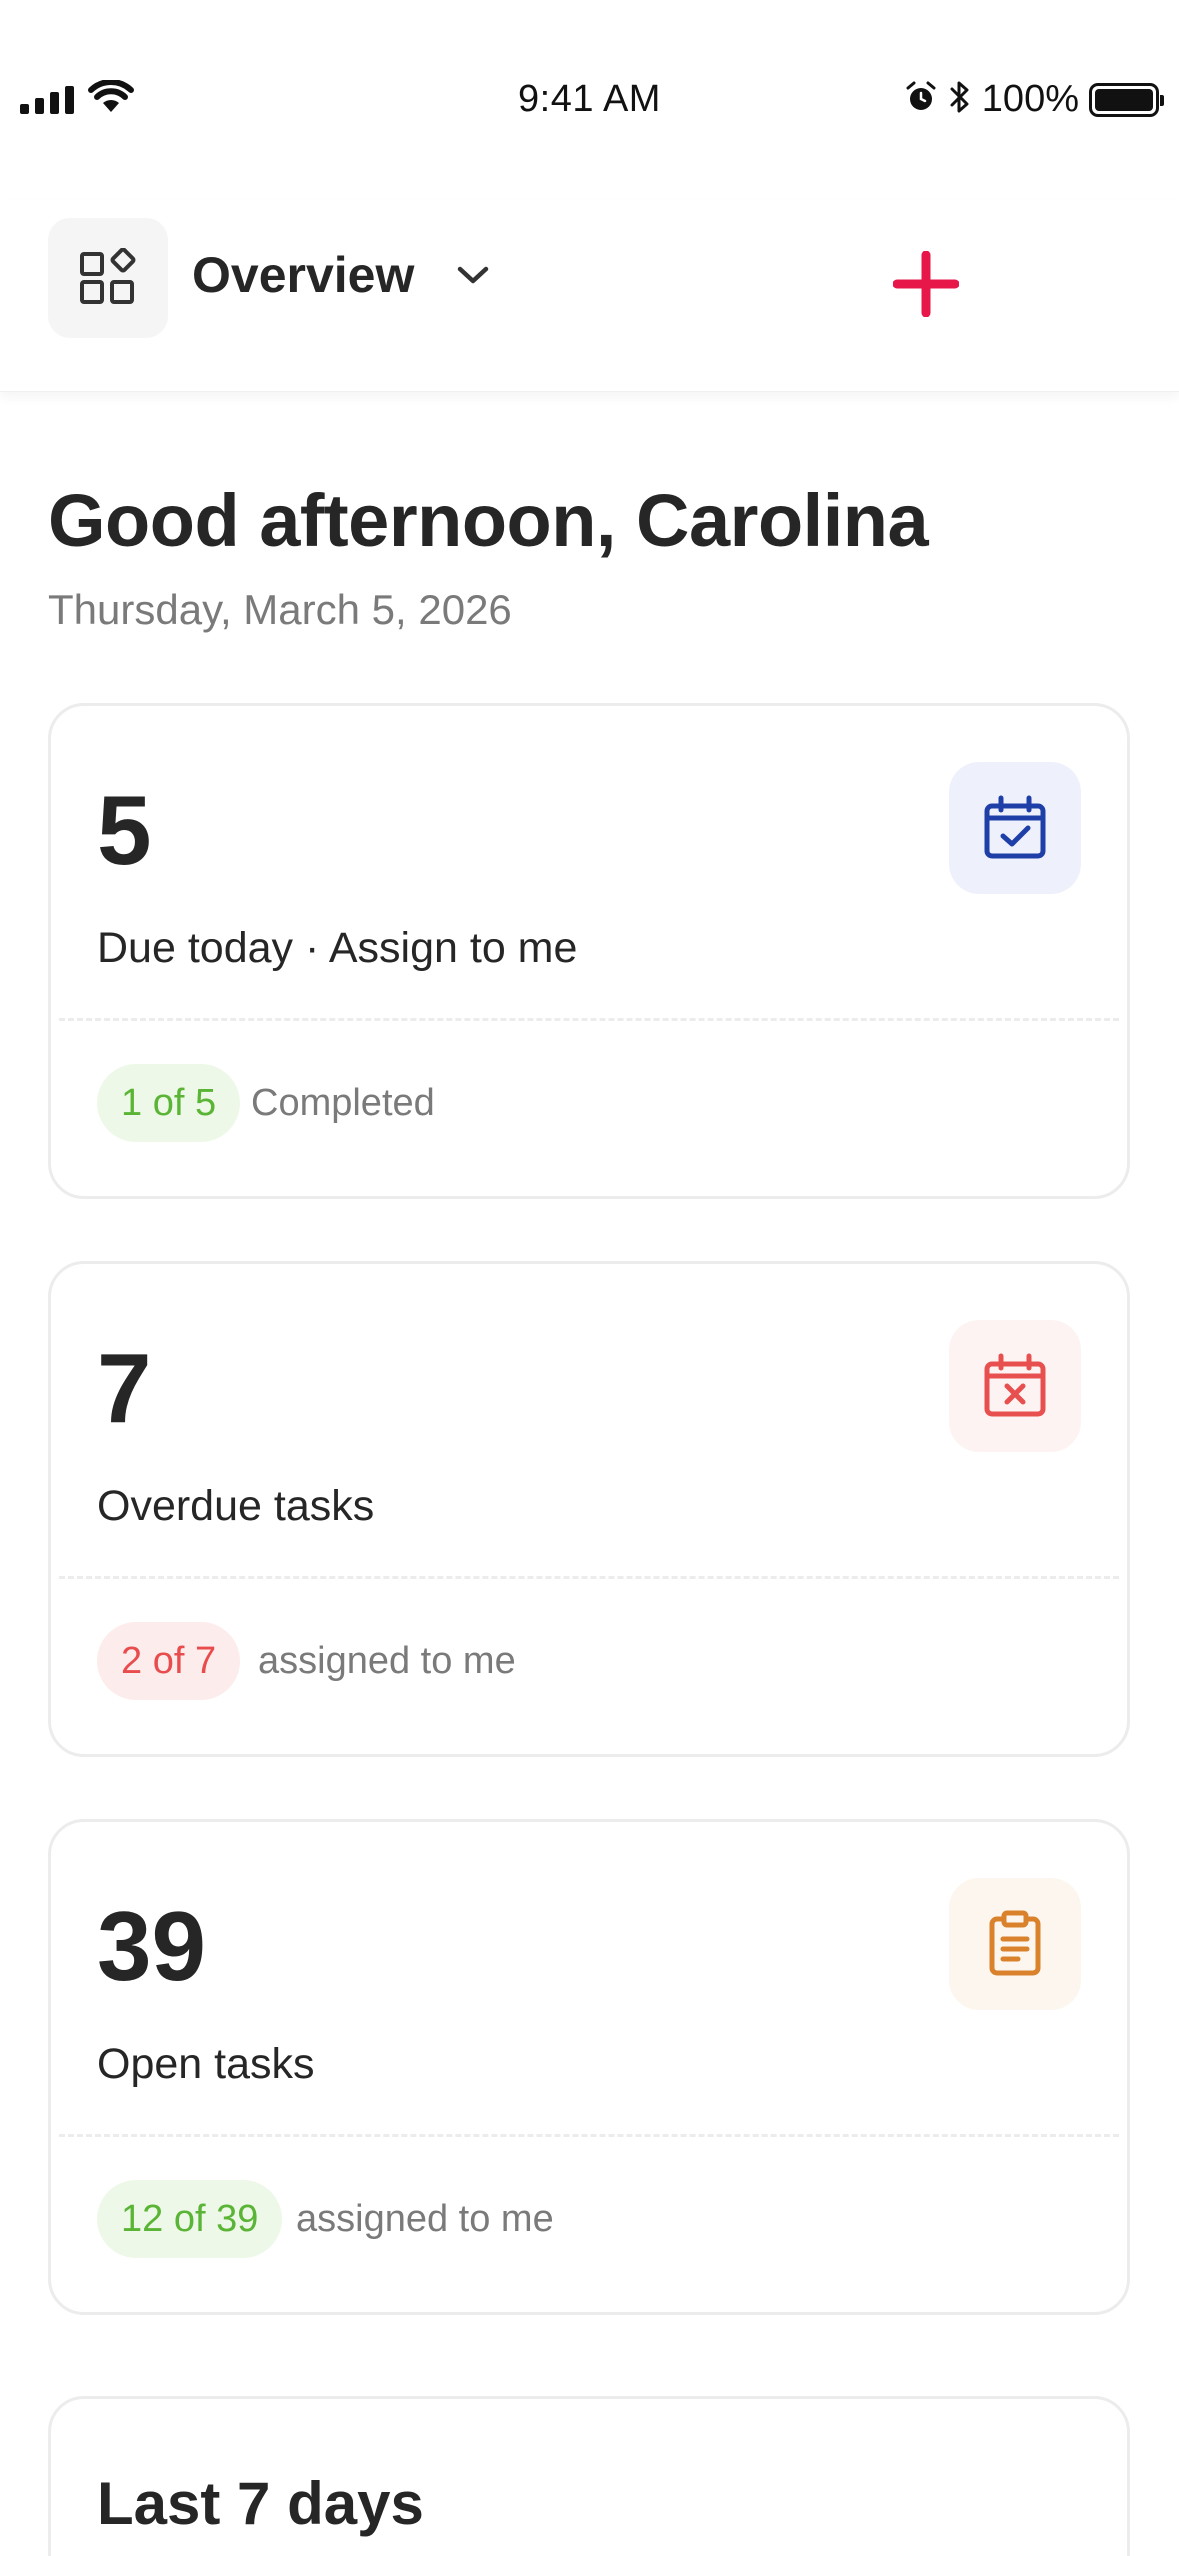 This screenshot has width=1179, height=2556. Describe the element at coordinates (260, 2503) in the screenshot. I see `last-7-days-title: Last 7 days` at that location.